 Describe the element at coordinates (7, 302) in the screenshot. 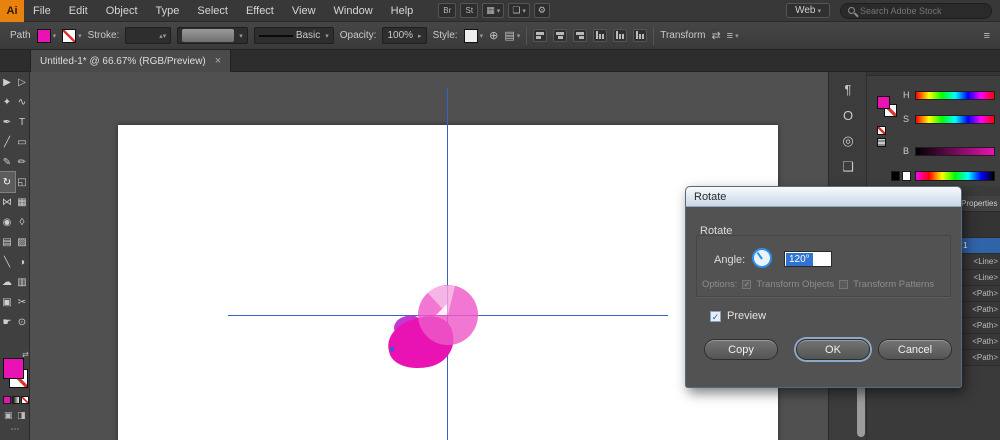

I see `artboard-tool: ▣` at that location.